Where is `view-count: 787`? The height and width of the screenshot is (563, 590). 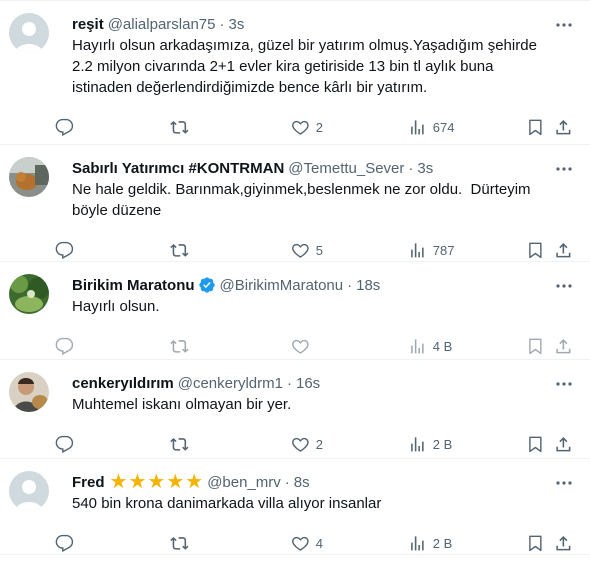
view-count: 787 is located at coordinates (443, 250).